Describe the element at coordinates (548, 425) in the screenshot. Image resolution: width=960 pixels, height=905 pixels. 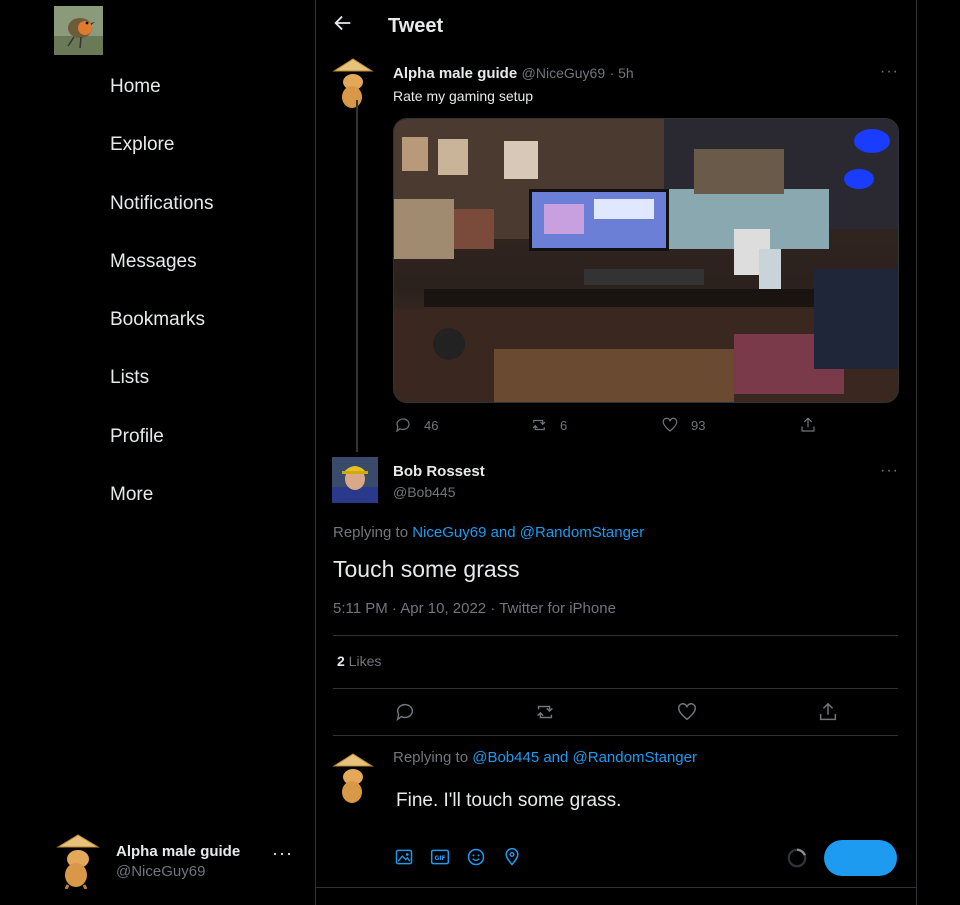
I see `retweet-action: 6` at that location.